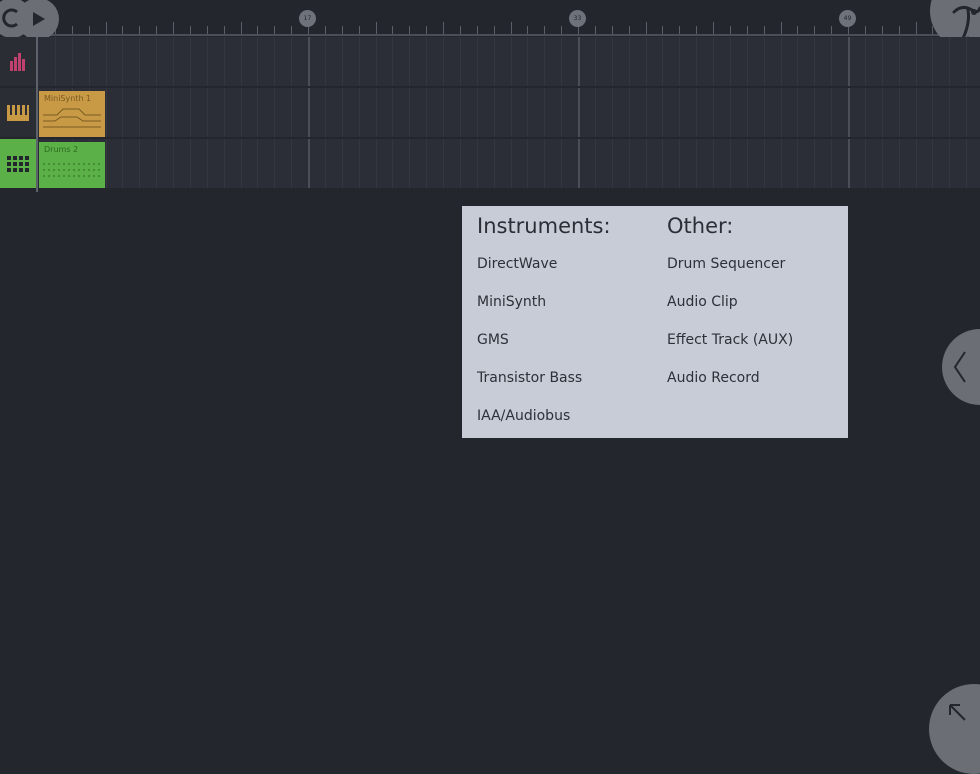  What do you see at coordinates (72, 165) in the screenshot?
I see `clip-drums: Drums 2` at bounding box center [72, 165].